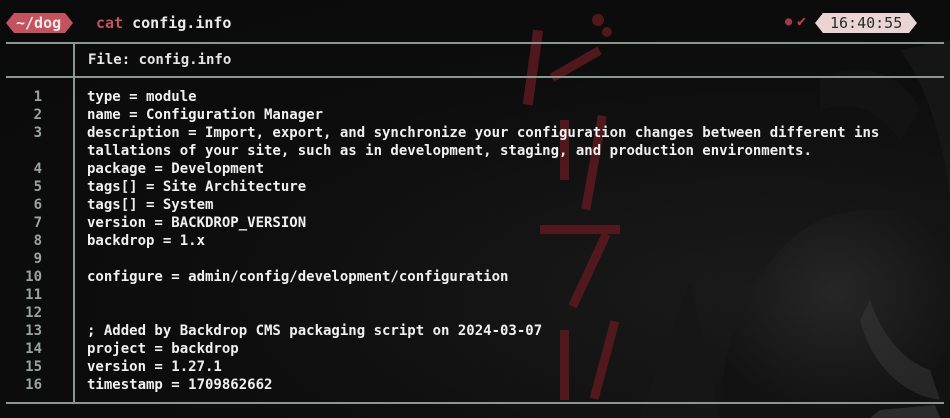  What do you see at coordinates (475, 97) in the screenshot?
I see `code-line: 1 type = module` at bounding box center [475, 97].